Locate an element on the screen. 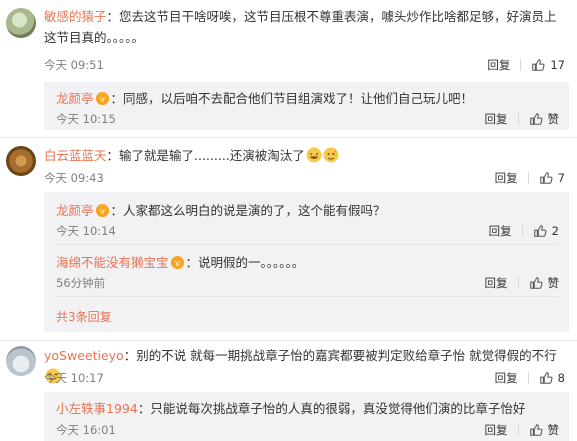 The width and height of the screenshot is (577, 441). comment-timestamp: 今天 09:51 is located at coordinates (74, 65).